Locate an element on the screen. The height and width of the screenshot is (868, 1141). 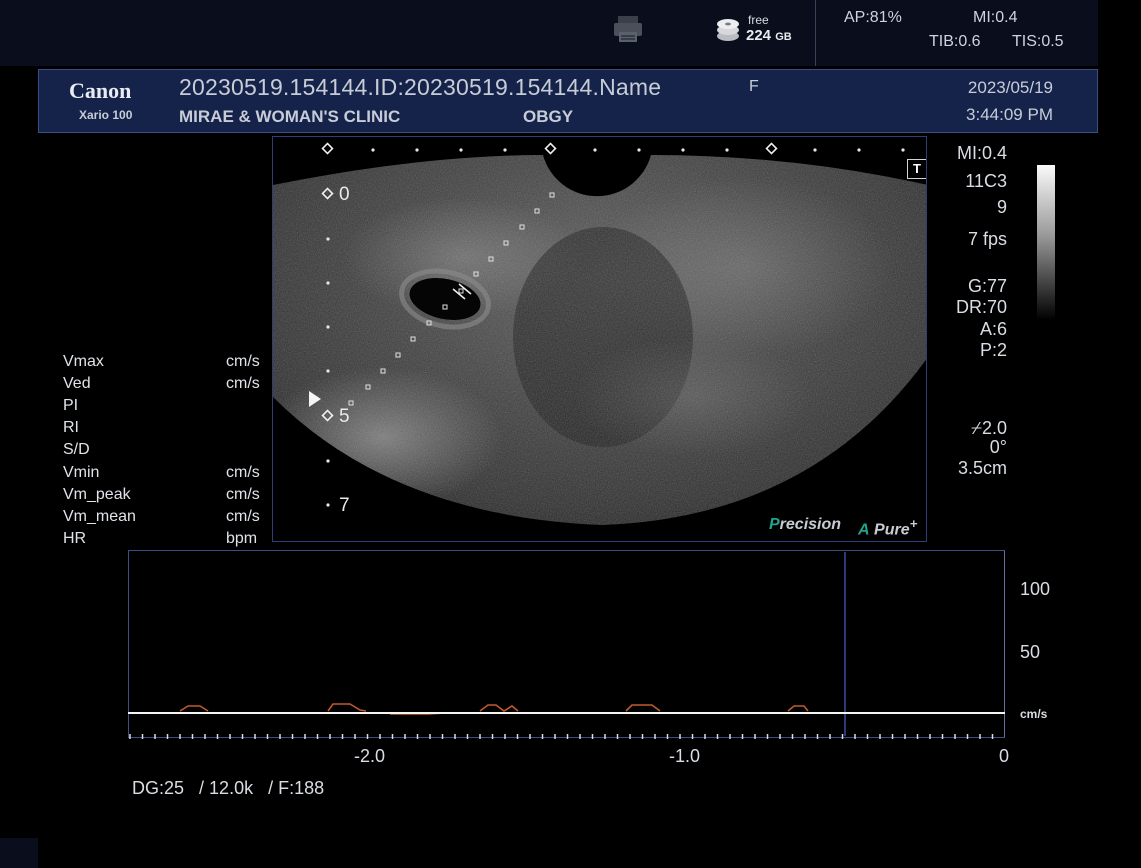
y-tick-100: 100 is located at coordinates (1035, 589).